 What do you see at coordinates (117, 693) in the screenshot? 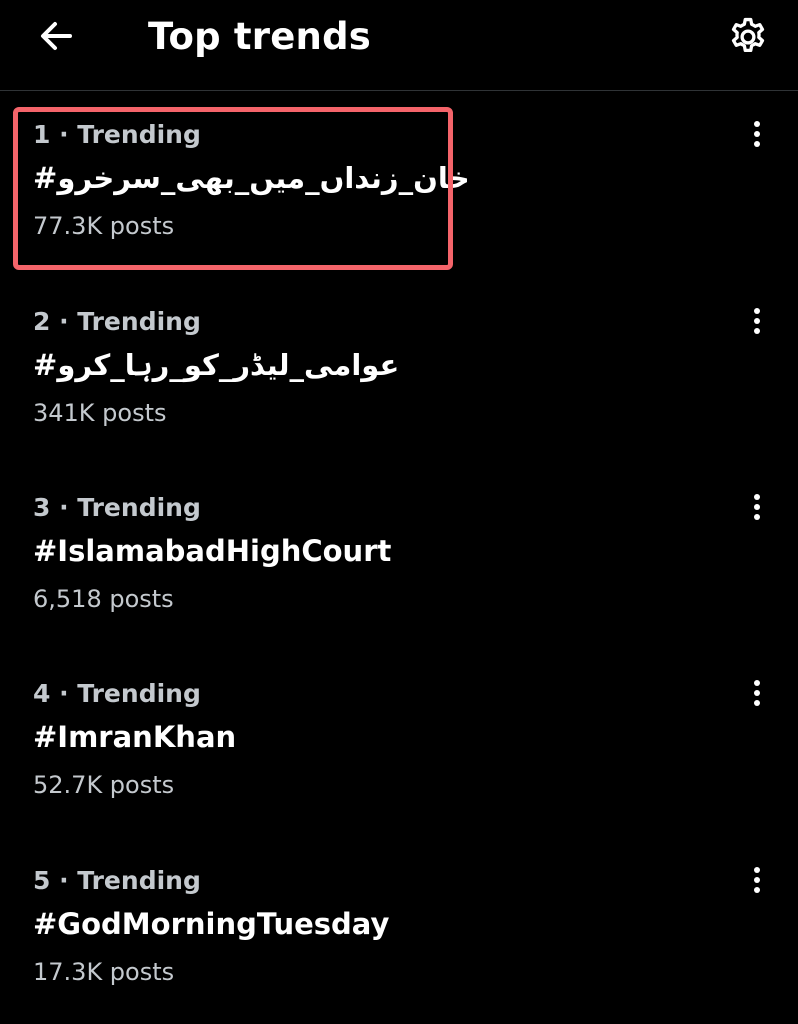
I see `trend-meta: 4 · Trending` at bounding box center [117, 693].